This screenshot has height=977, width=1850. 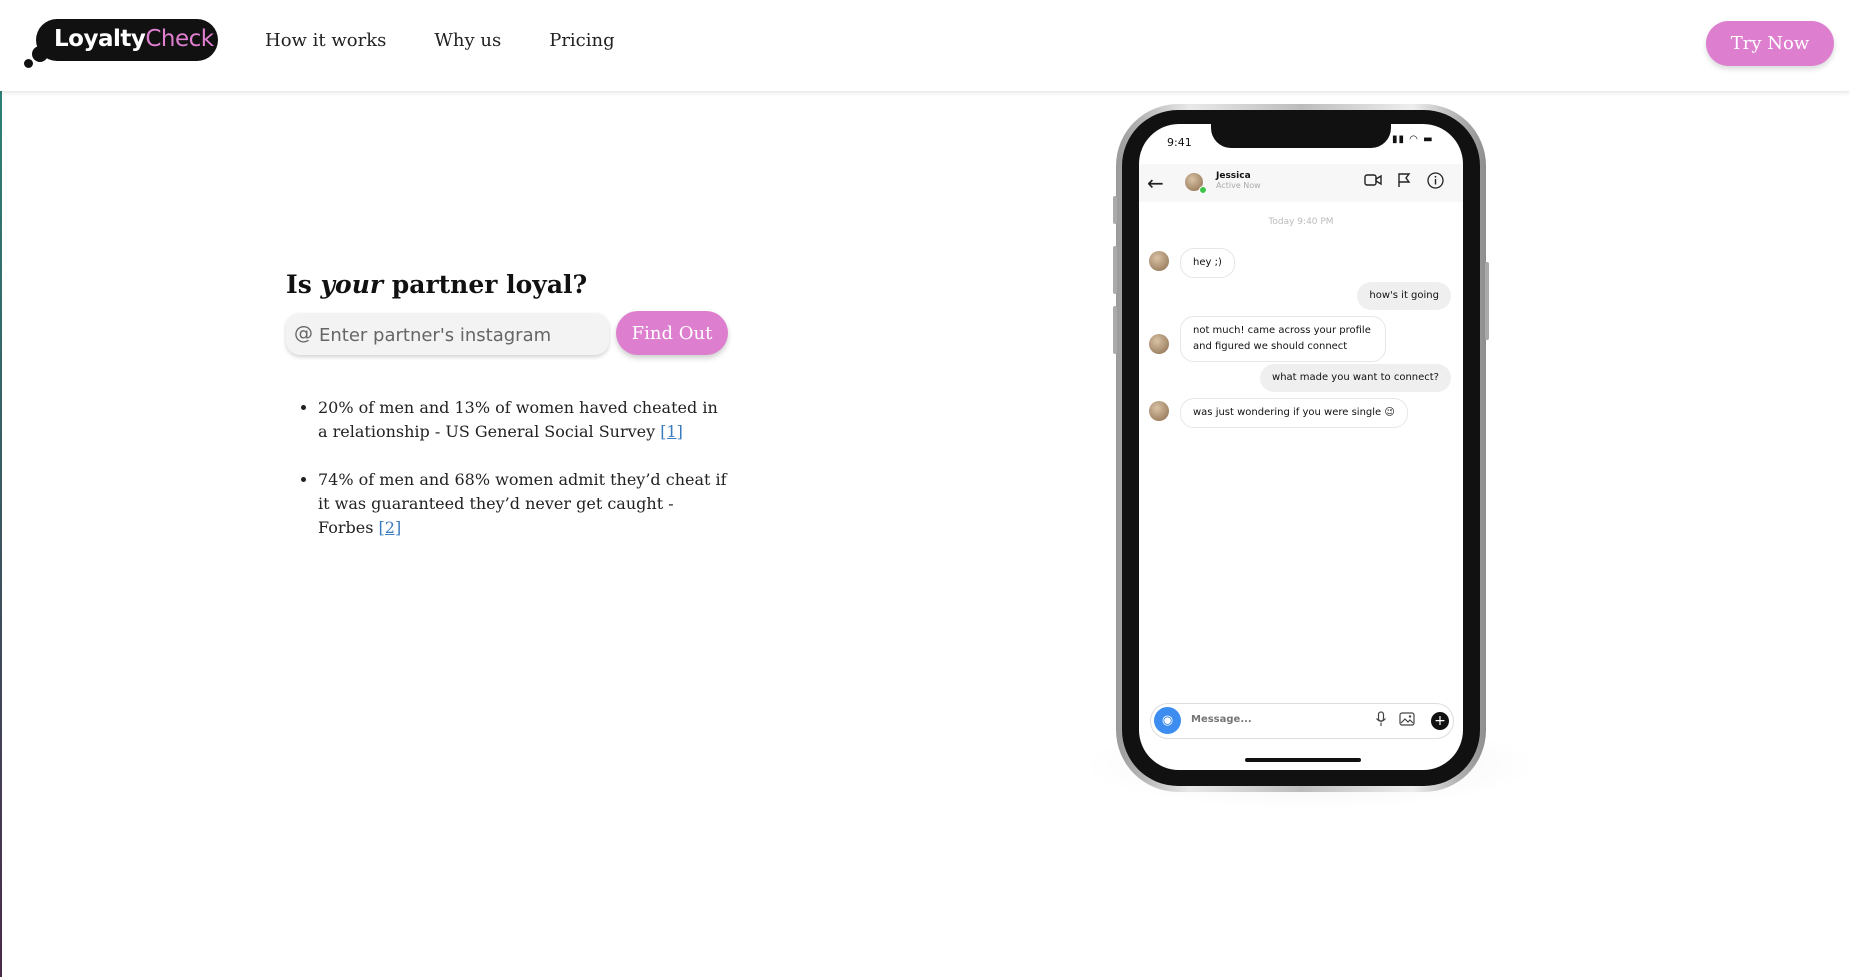 I want to click on nav-pricing: Pricing, so click(x=581, y=40).